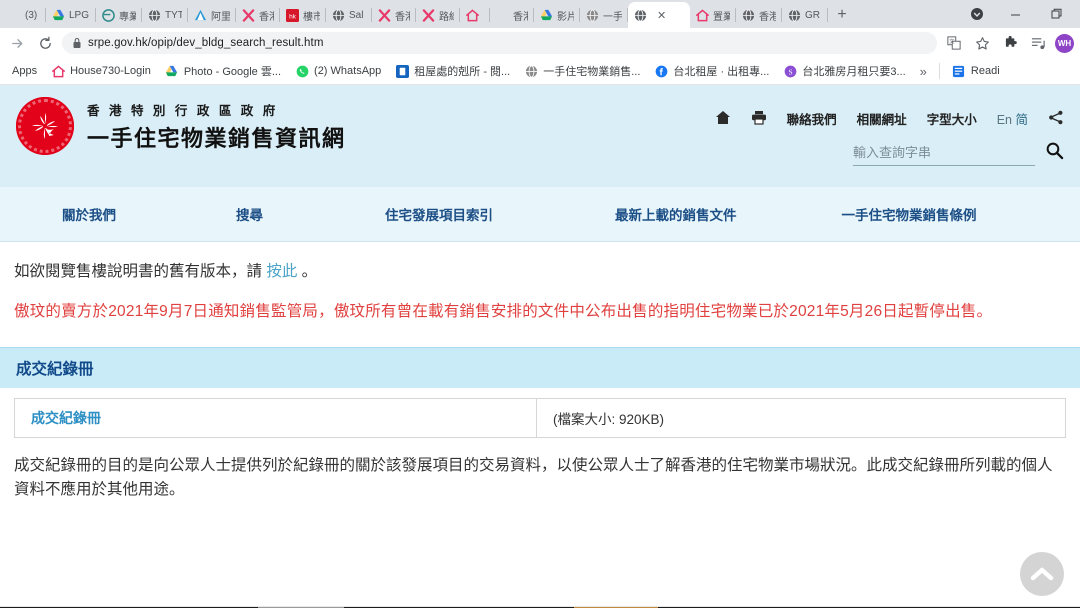 This screenshot has width=1080, height=608. I want to click on search-input, so click(944, 152).